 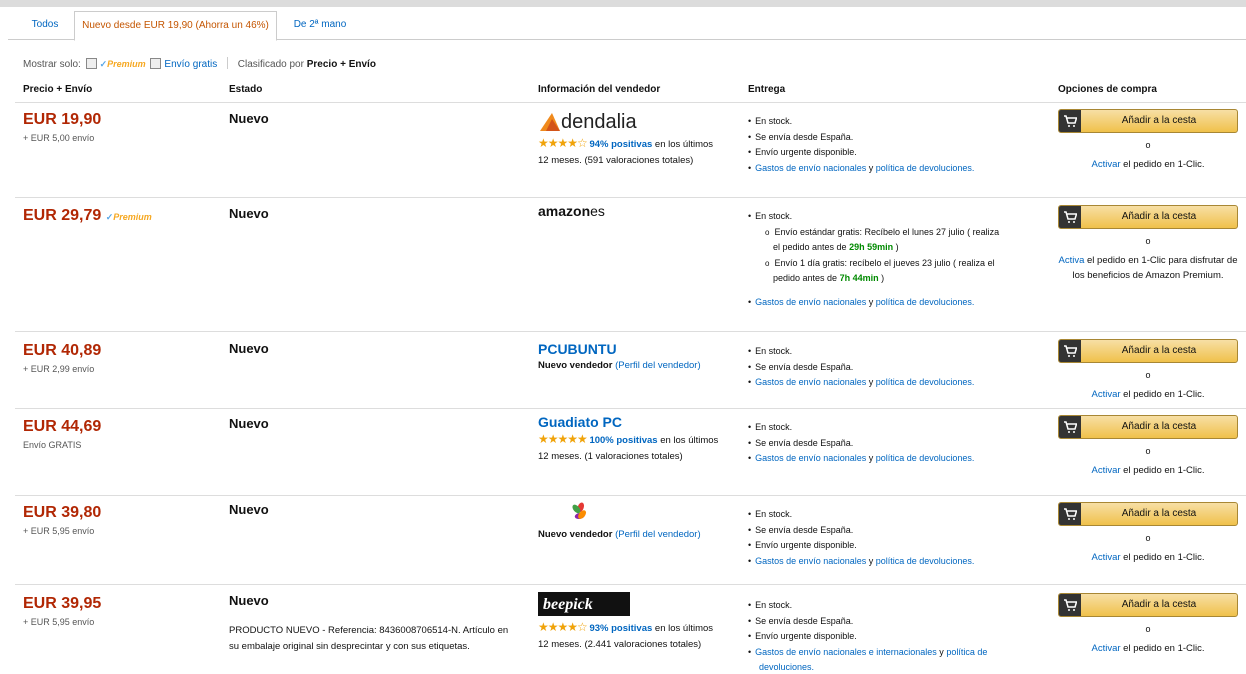 What do you see at coordinates (630, 422) in the screenshot?
I see `seller-name-link: Guadiato PC` at bounding box center [630, 422].